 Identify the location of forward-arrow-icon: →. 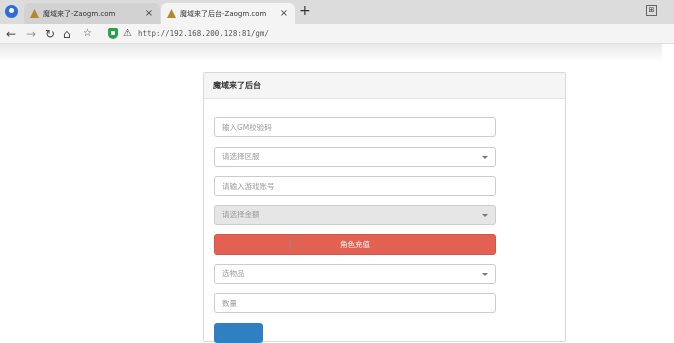
(31, 34).